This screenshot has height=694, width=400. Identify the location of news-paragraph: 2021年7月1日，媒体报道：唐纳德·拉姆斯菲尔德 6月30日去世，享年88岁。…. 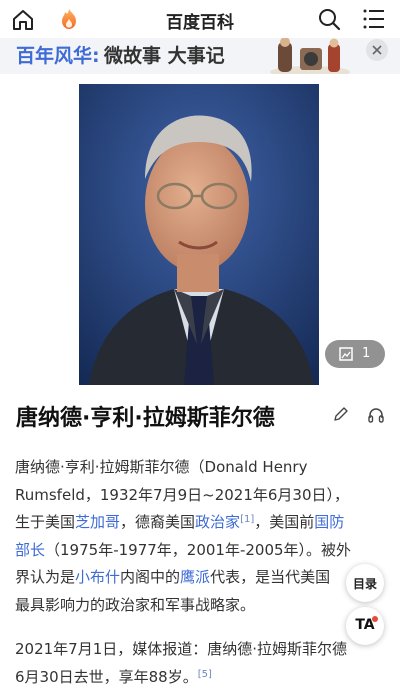
(201, 663).